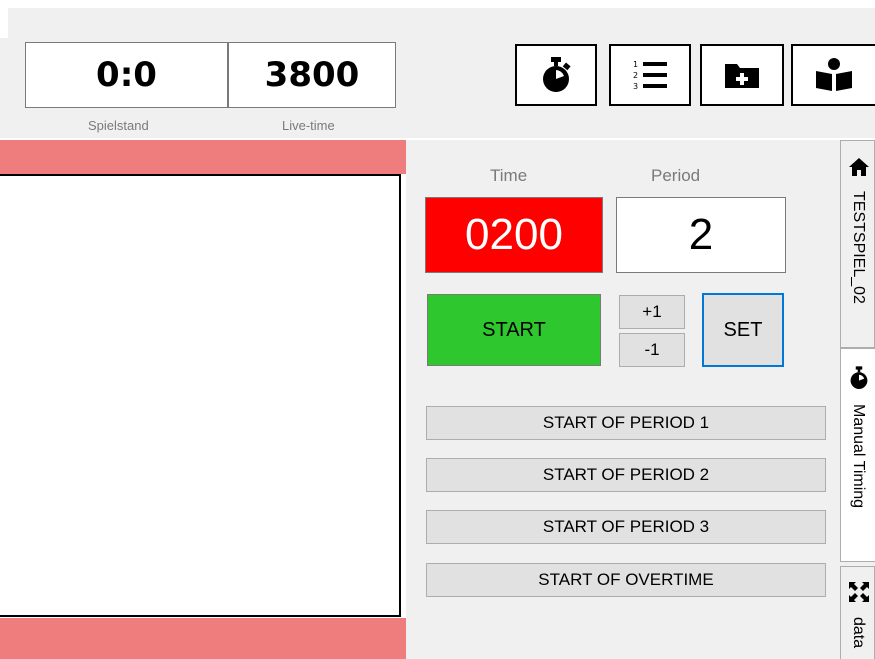 The image size is (875, 659). What do you see at coordinates (652, 350) in the screenshot?
I see `period-decrement-button: -1` at bounding box center [652, 350].